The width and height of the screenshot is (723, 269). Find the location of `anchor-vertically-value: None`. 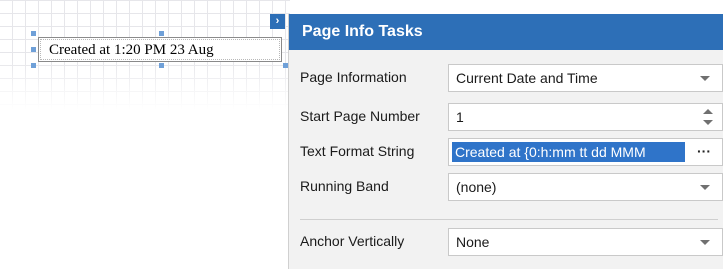

anchor-vertically-value: None is located at coordinates (473, 242).